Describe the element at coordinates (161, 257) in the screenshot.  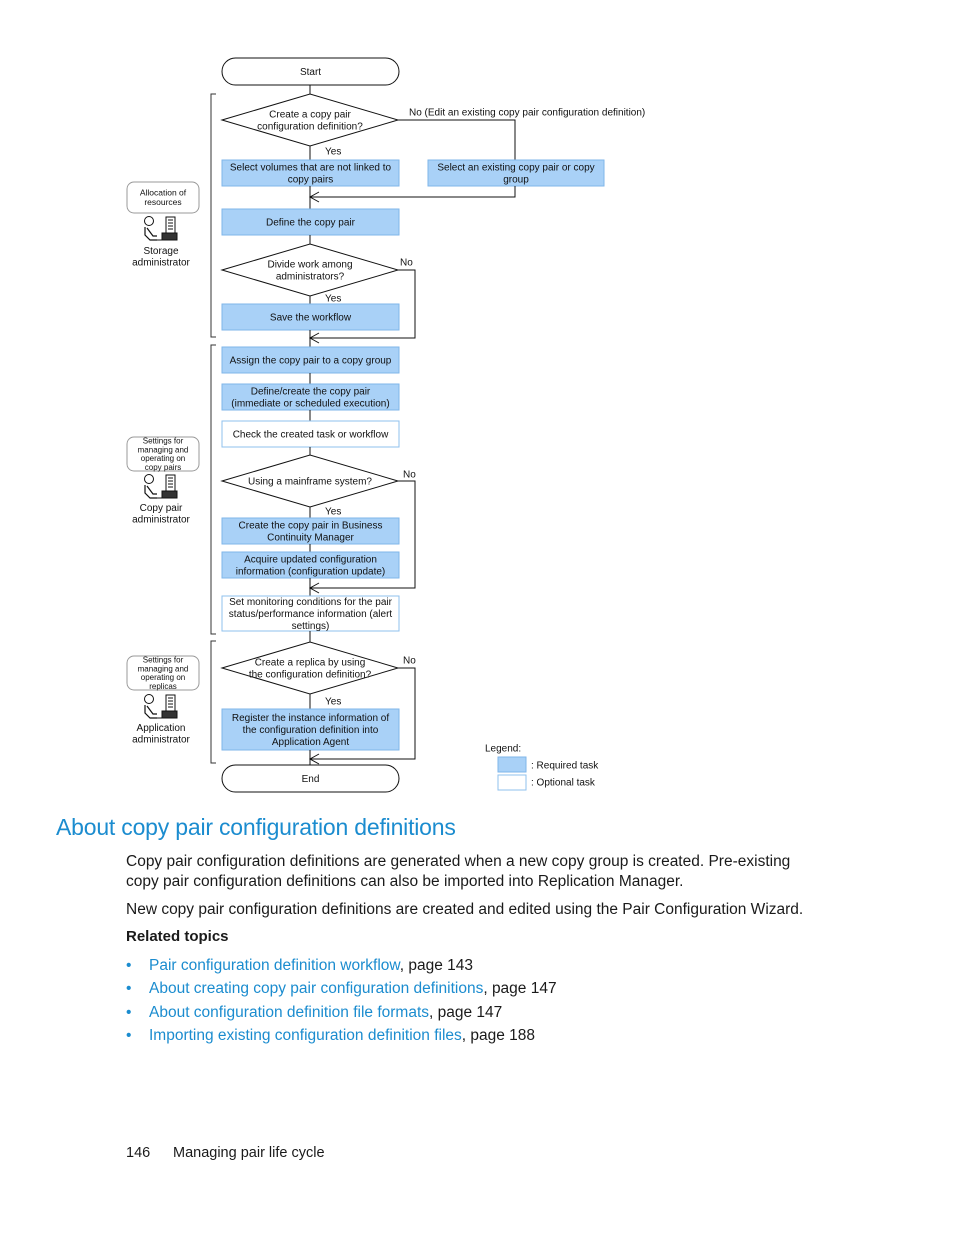
I see `role-name: Storageadministrator` at that location.